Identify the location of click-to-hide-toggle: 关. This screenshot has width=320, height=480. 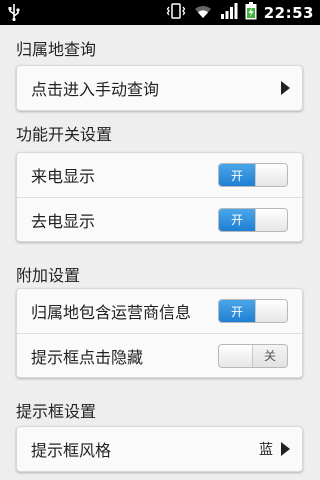
(253, 355).